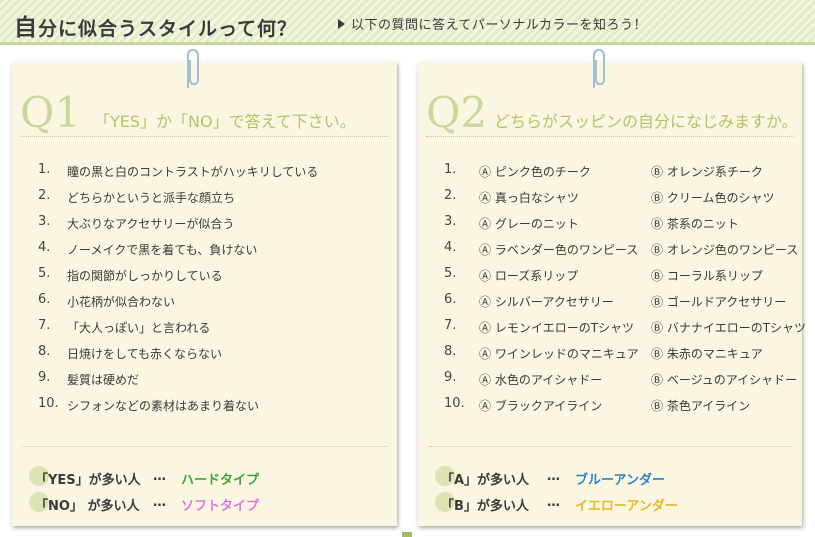  What do you see at coordinates (220, 506) in the screenshot?
I see `result-type: ソフトタイプ` at bounding box center [220, 506].